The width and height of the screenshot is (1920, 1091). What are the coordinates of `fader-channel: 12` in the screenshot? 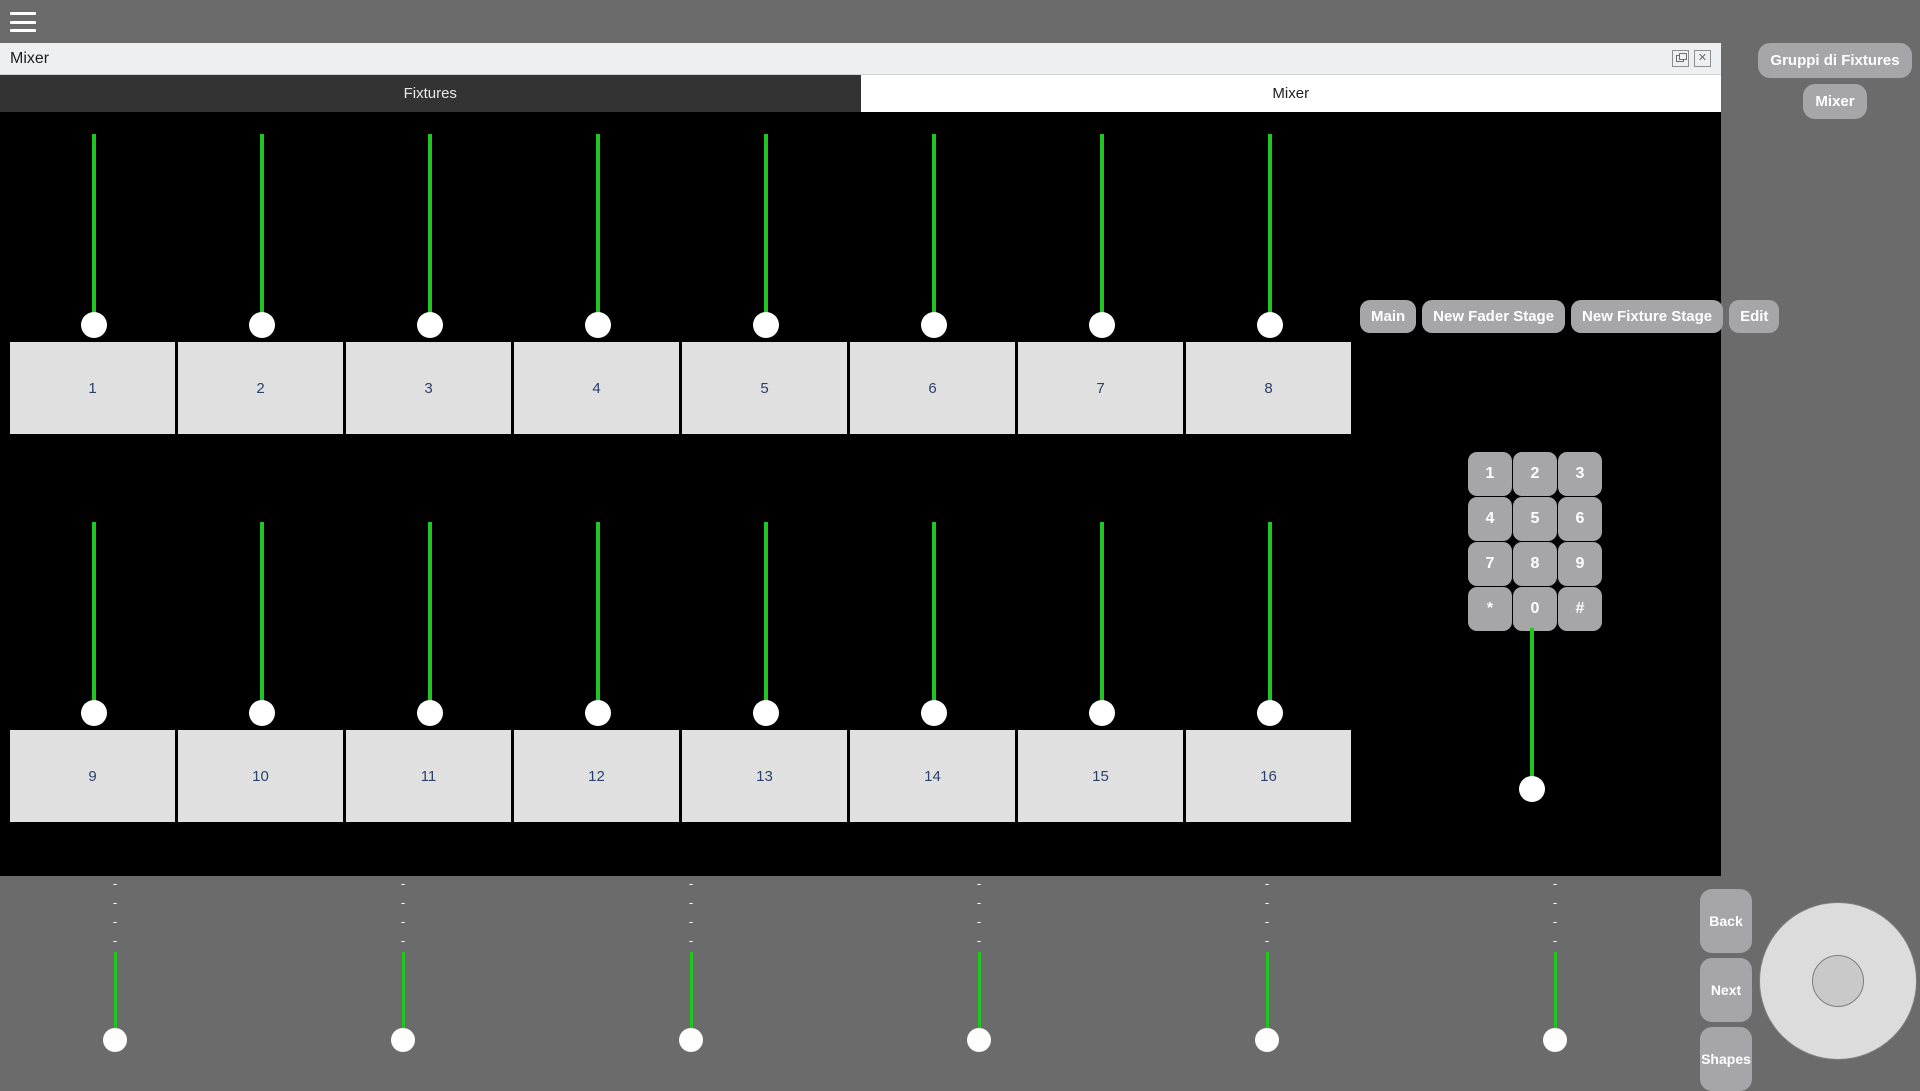 It's located at (598, 702).